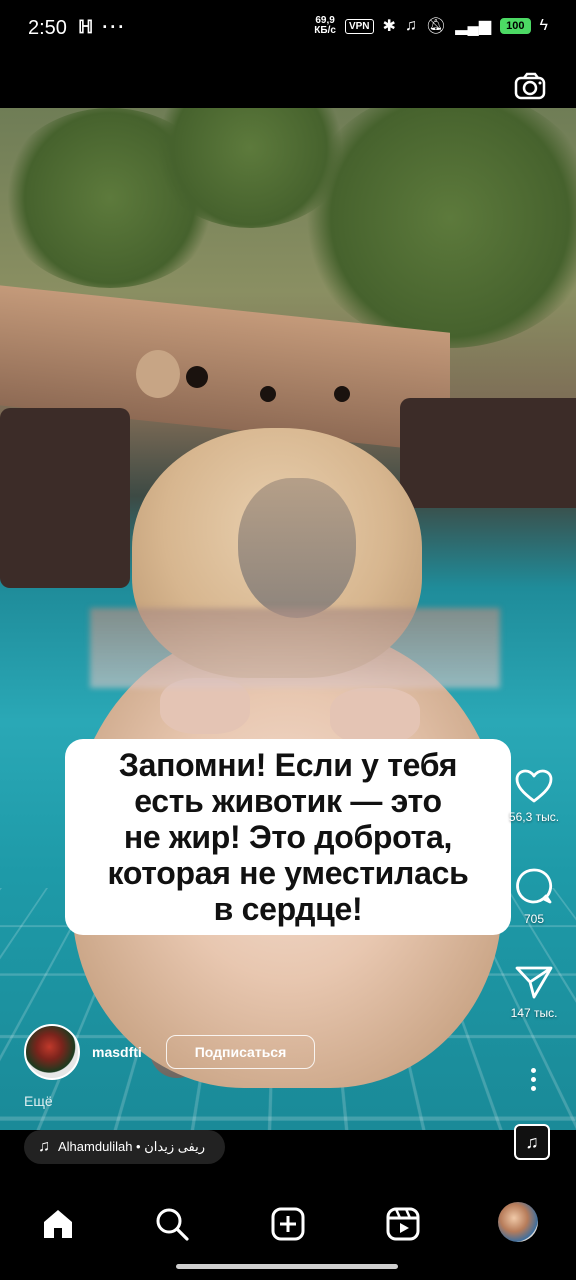 The image size is (576, 1280). Describe the element at coordinates (288, 1224) in the screenshot. I see `create-icon` at that location.